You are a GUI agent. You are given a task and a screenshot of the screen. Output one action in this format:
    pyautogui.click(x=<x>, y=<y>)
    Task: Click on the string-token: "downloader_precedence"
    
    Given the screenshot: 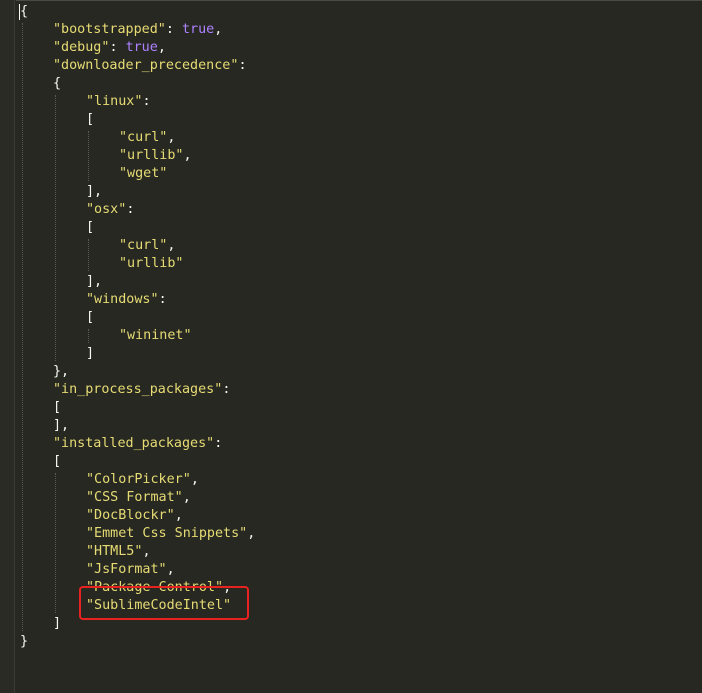 What is the action you would take?
    pyautogui.click(x=146, y=65)
    